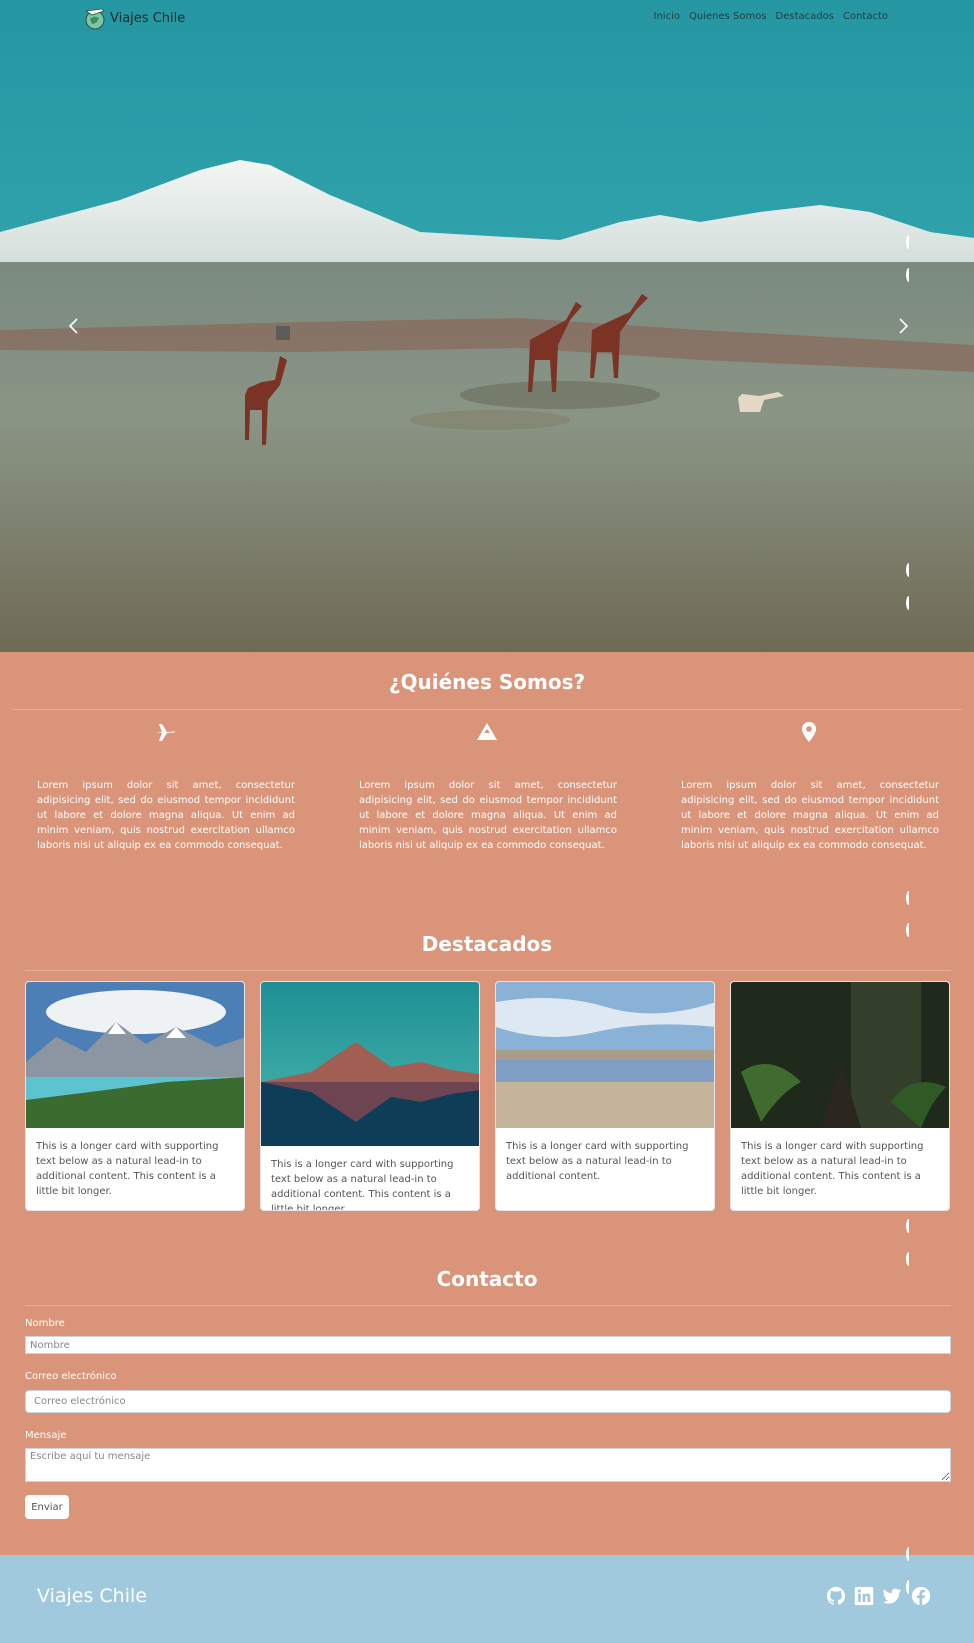 Image resolution: width=974 pixels, height=1643 pixels. I want to click on globe-plane-logo-icon, so click(94, 19).